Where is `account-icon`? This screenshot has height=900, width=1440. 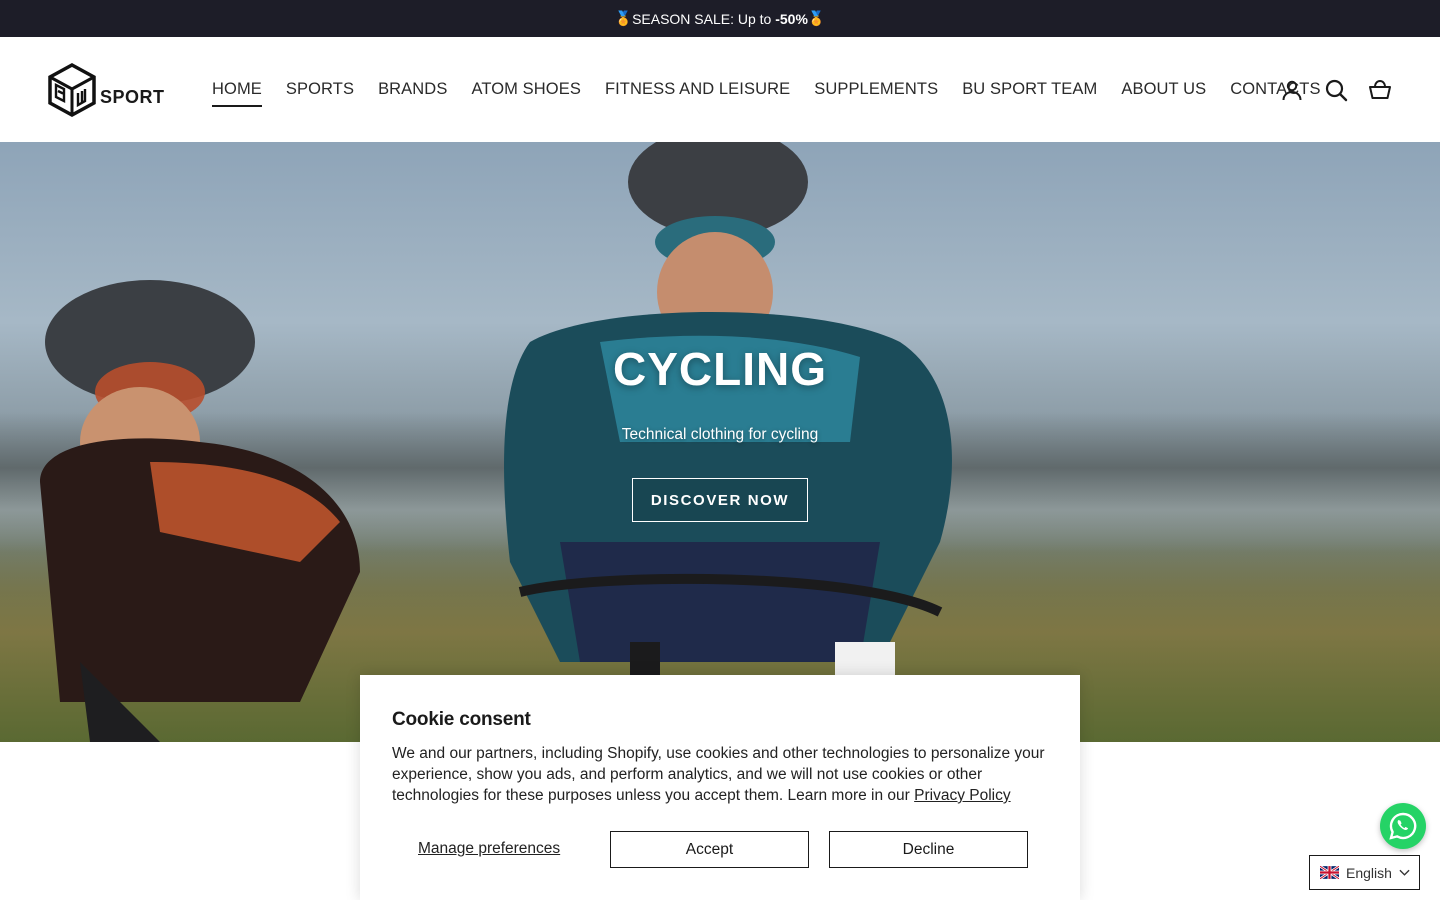
account-icon is located at coordinates (1292, 90).